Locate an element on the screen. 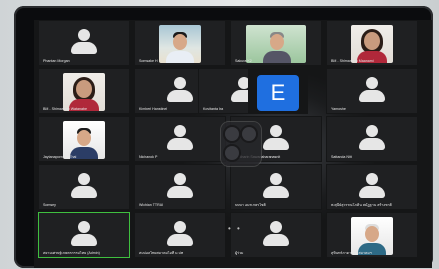 This screenshot has width=439, height=269. participant-tile: สมปอลไทยสมาคมไอที ม.ปท is located at coordinates (180, 235).